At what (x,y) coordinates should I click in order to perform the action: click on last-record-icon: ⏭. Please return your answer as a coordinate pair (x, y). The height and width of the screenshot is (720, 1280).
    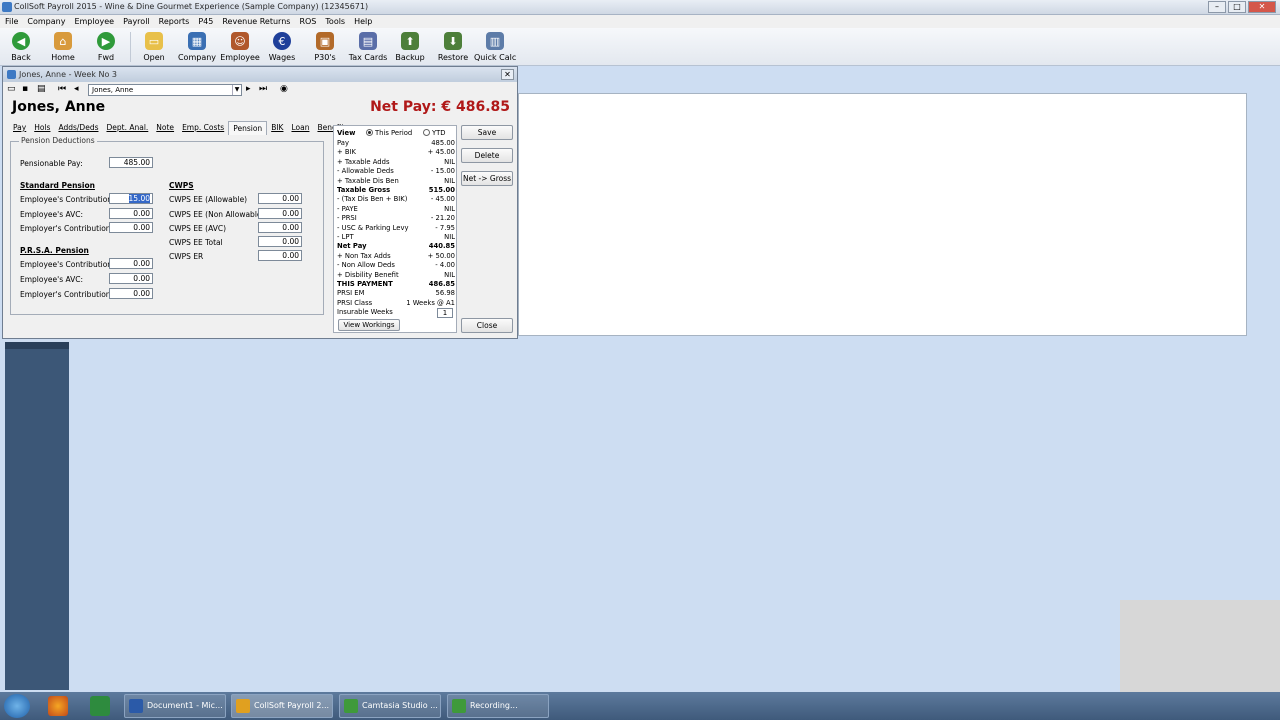
    Looking at the image, I should click on (263, 89).